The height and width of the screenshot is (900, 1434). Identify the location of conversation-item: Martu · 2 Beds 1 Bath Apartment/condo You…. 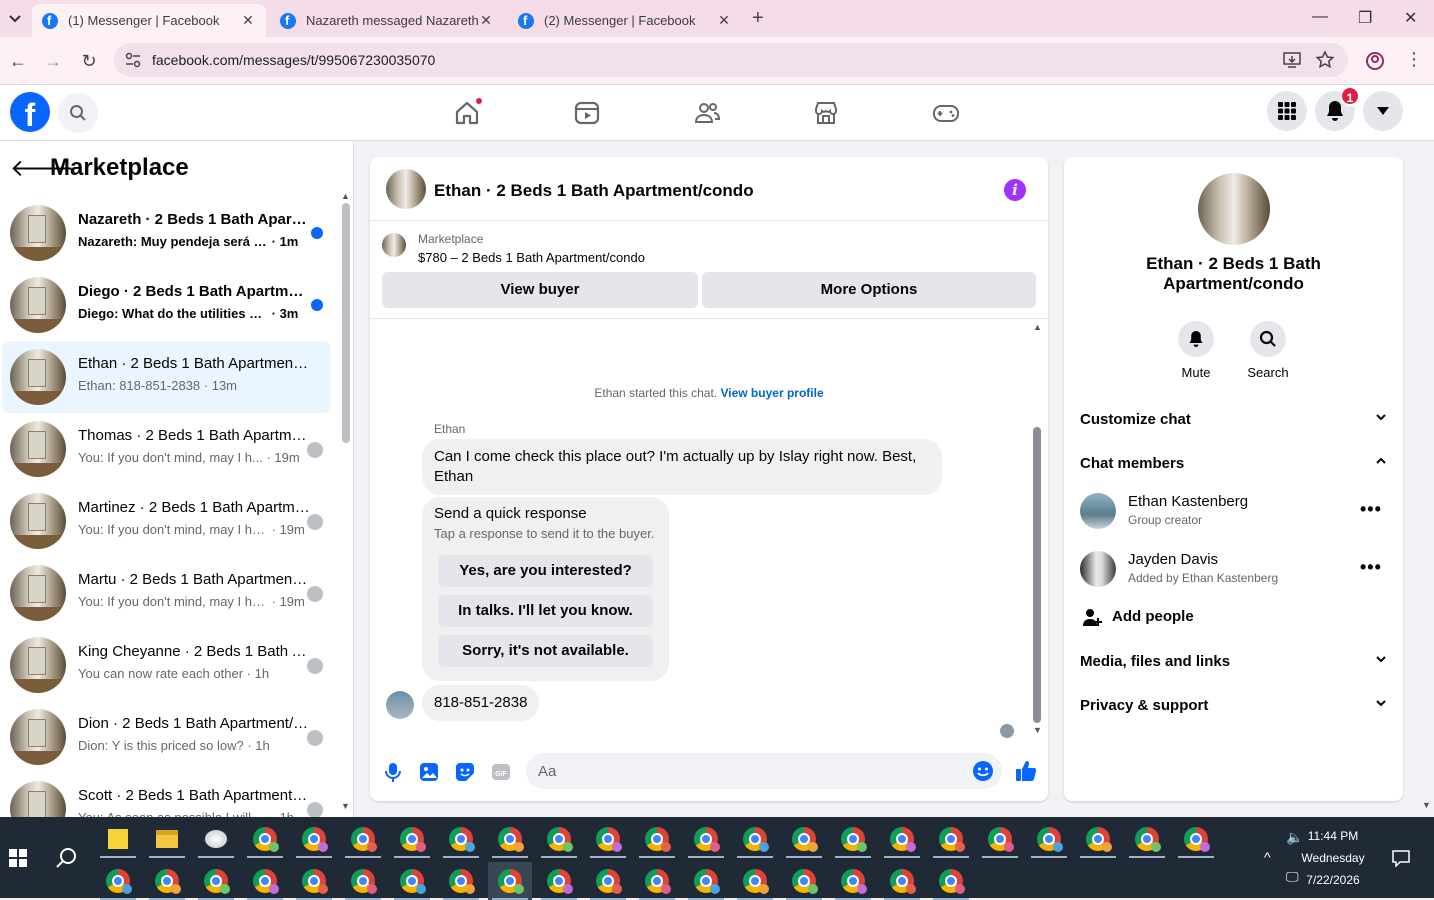
(166, 593).